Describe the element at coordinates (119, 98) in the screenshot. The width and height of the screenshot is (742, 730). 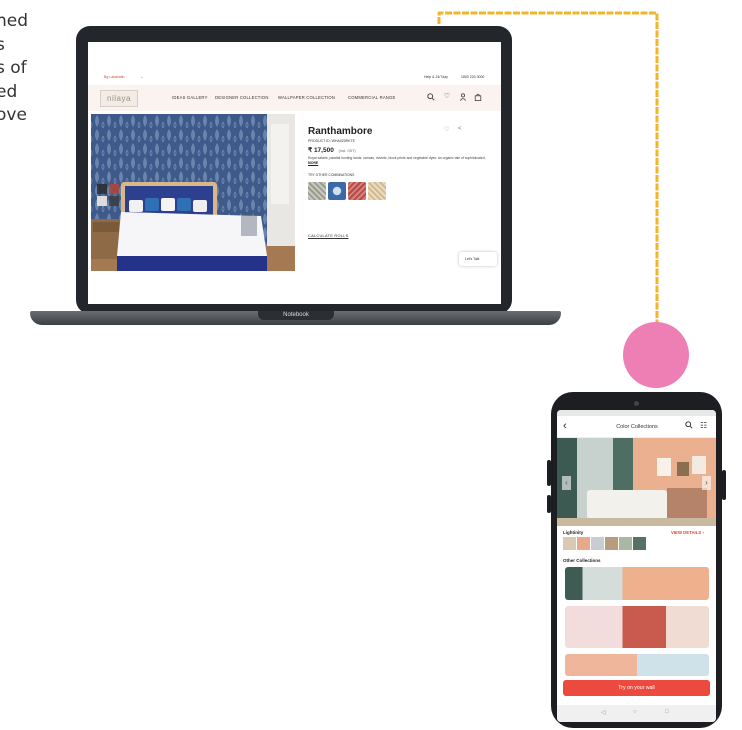
I see `brand-logo: nilaya` at that location.